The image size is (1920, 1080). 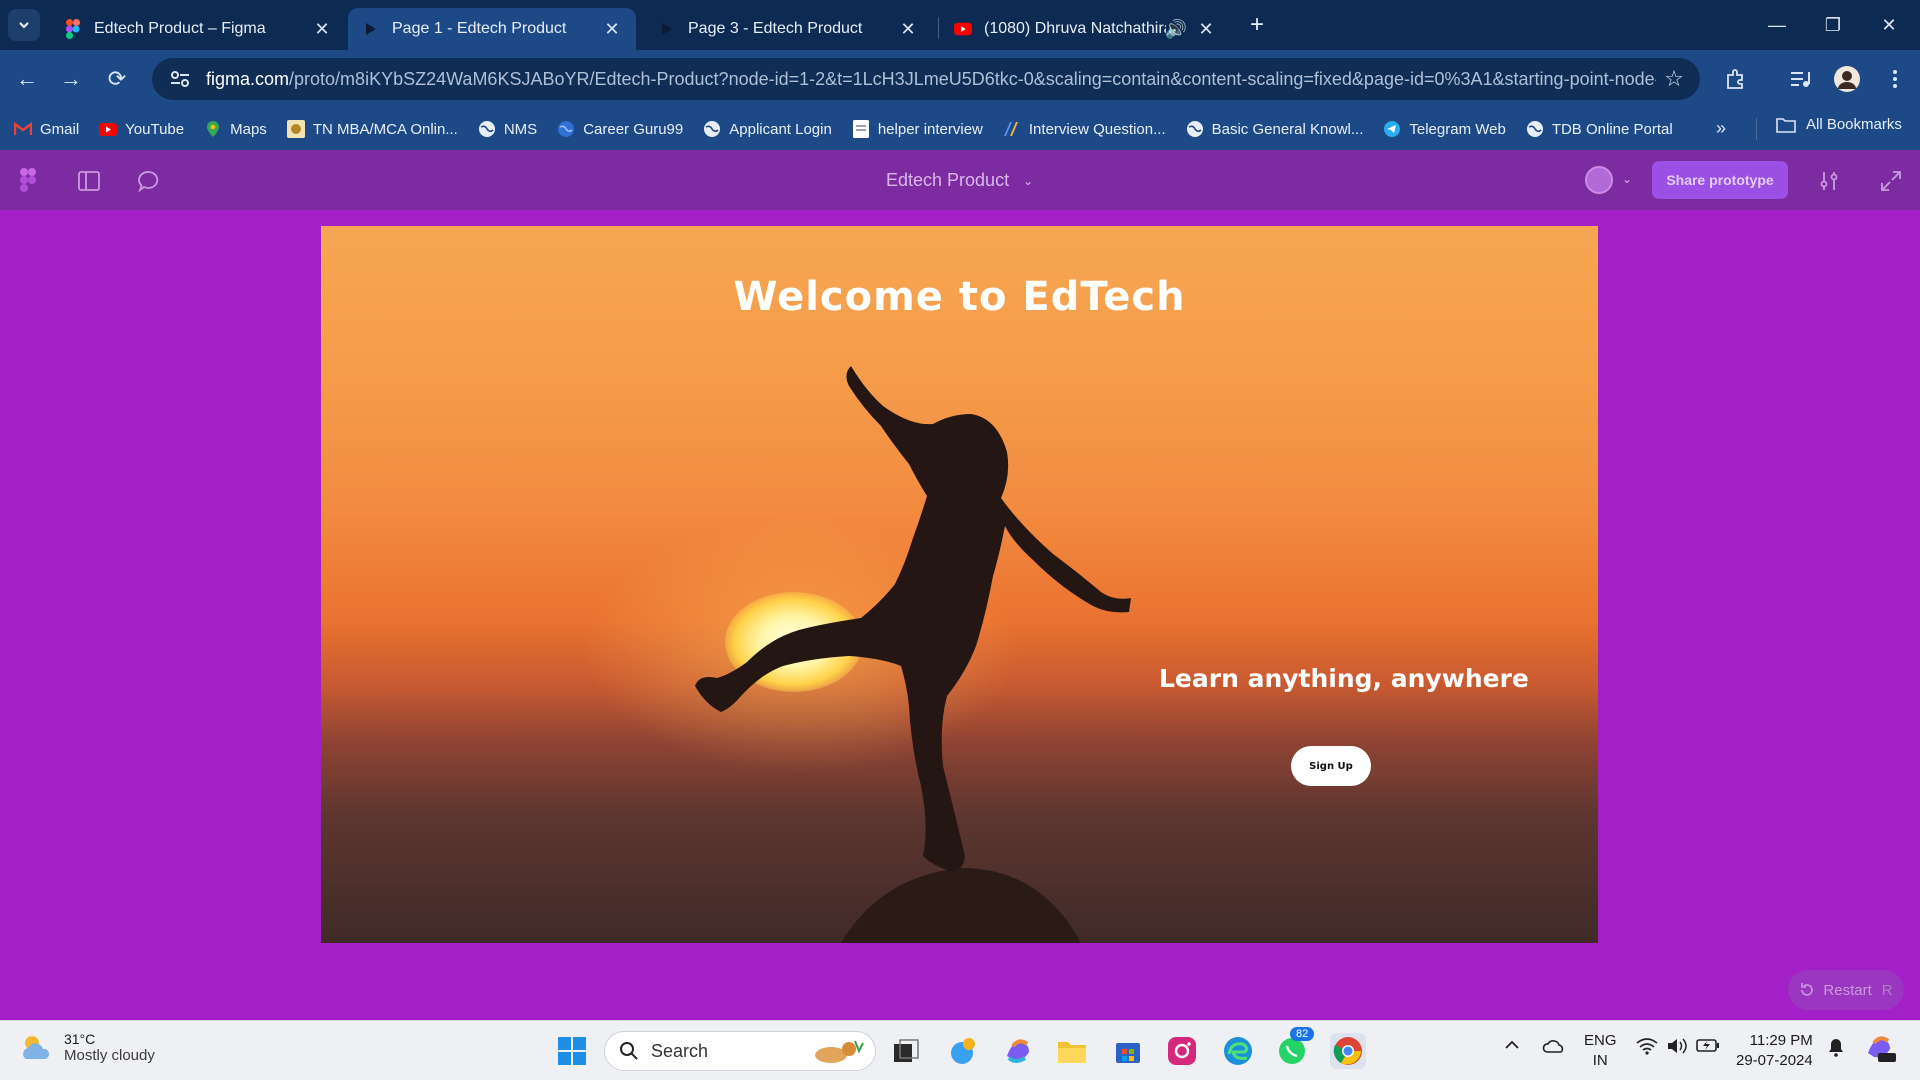 What do you see at coordinates (36, 1048) in the screenshot?
I see `cloud-sun-icon` at bounding box center [36, 1048].